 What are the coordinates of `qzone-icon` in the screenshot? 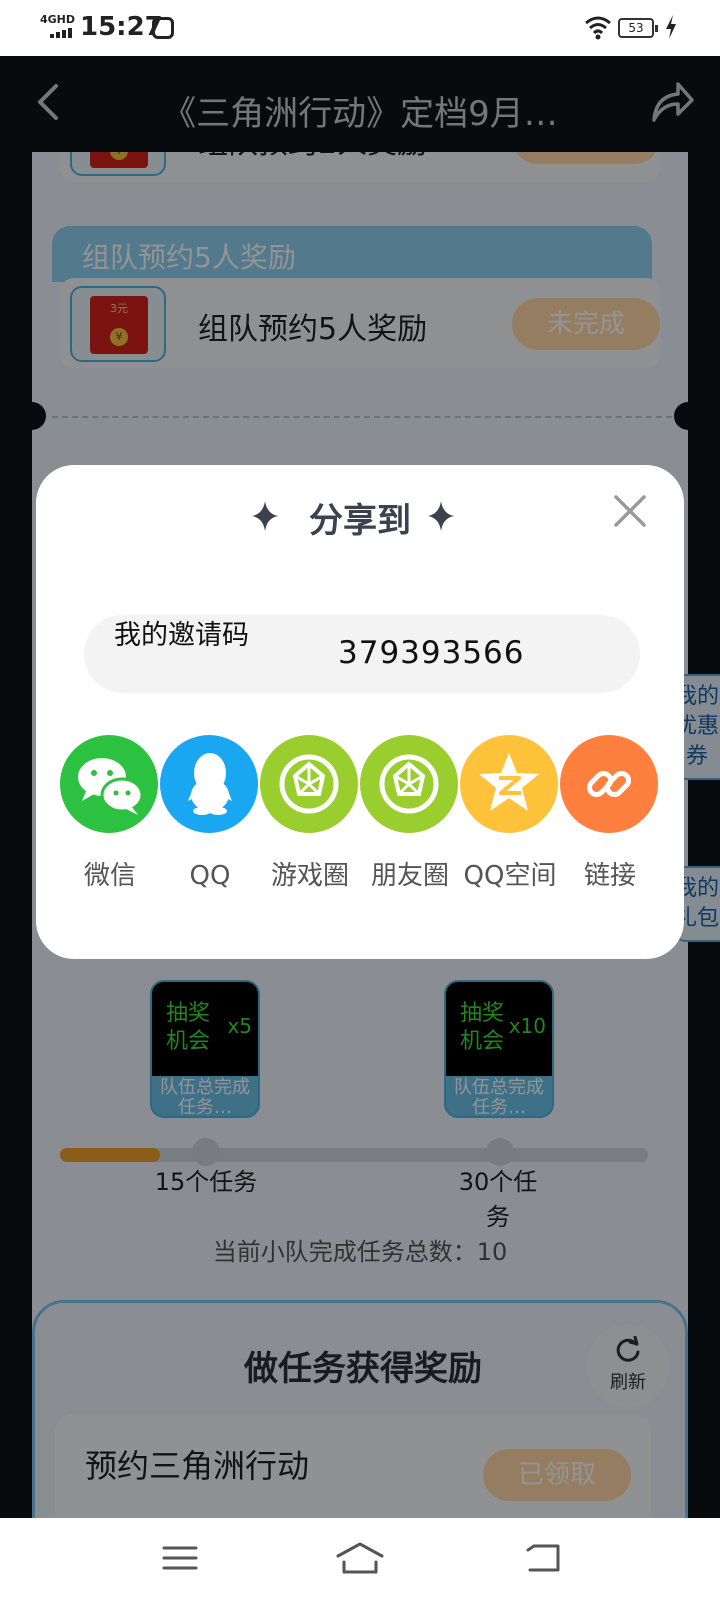 It's located at (509, 782).